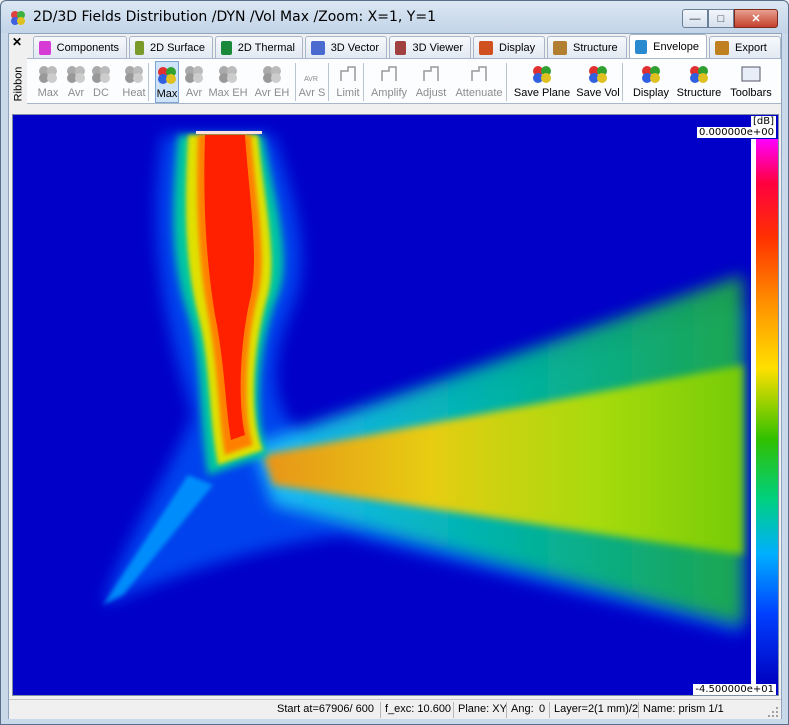 This screenshot has width=789, height=725. I want to click on toolbar-limit-button: Limit, so click(348, 82).